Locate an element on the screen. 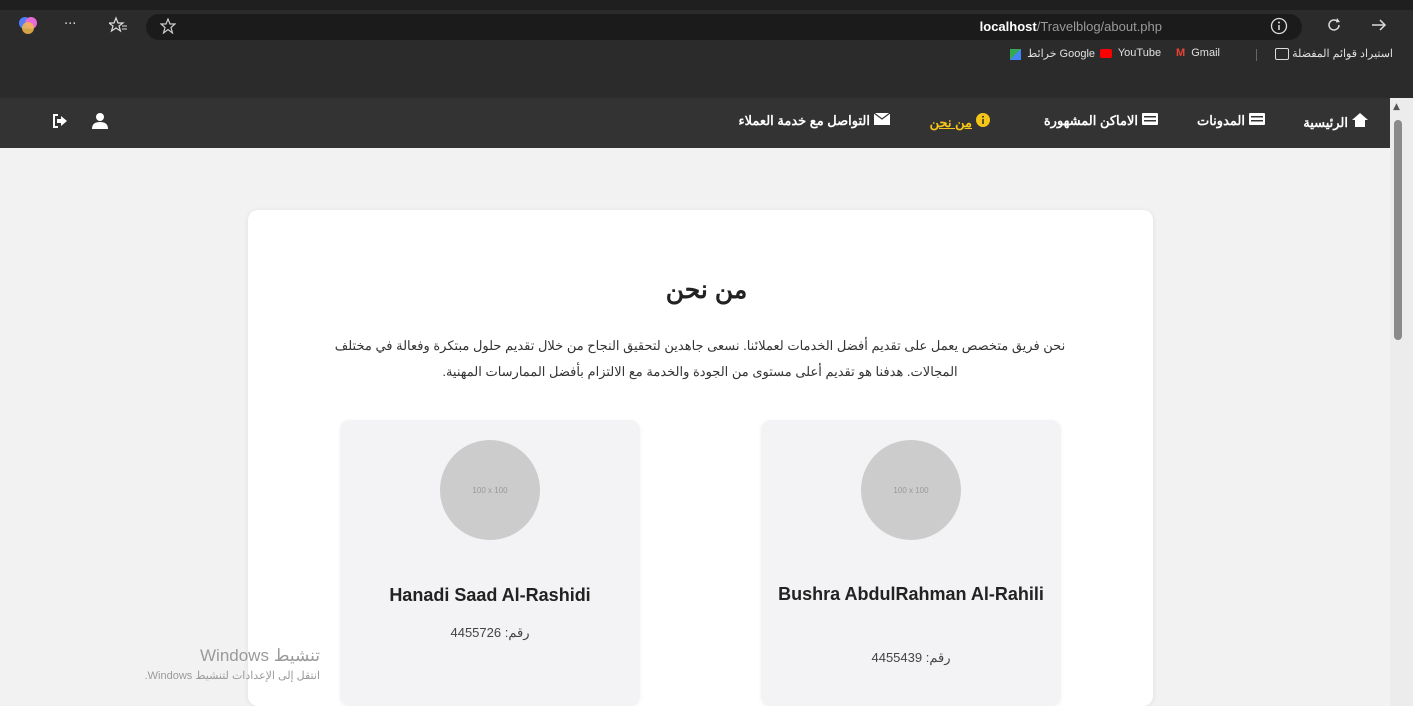  bookmark-google-maps: خرائط Google is located at coordinates (1052, 53).